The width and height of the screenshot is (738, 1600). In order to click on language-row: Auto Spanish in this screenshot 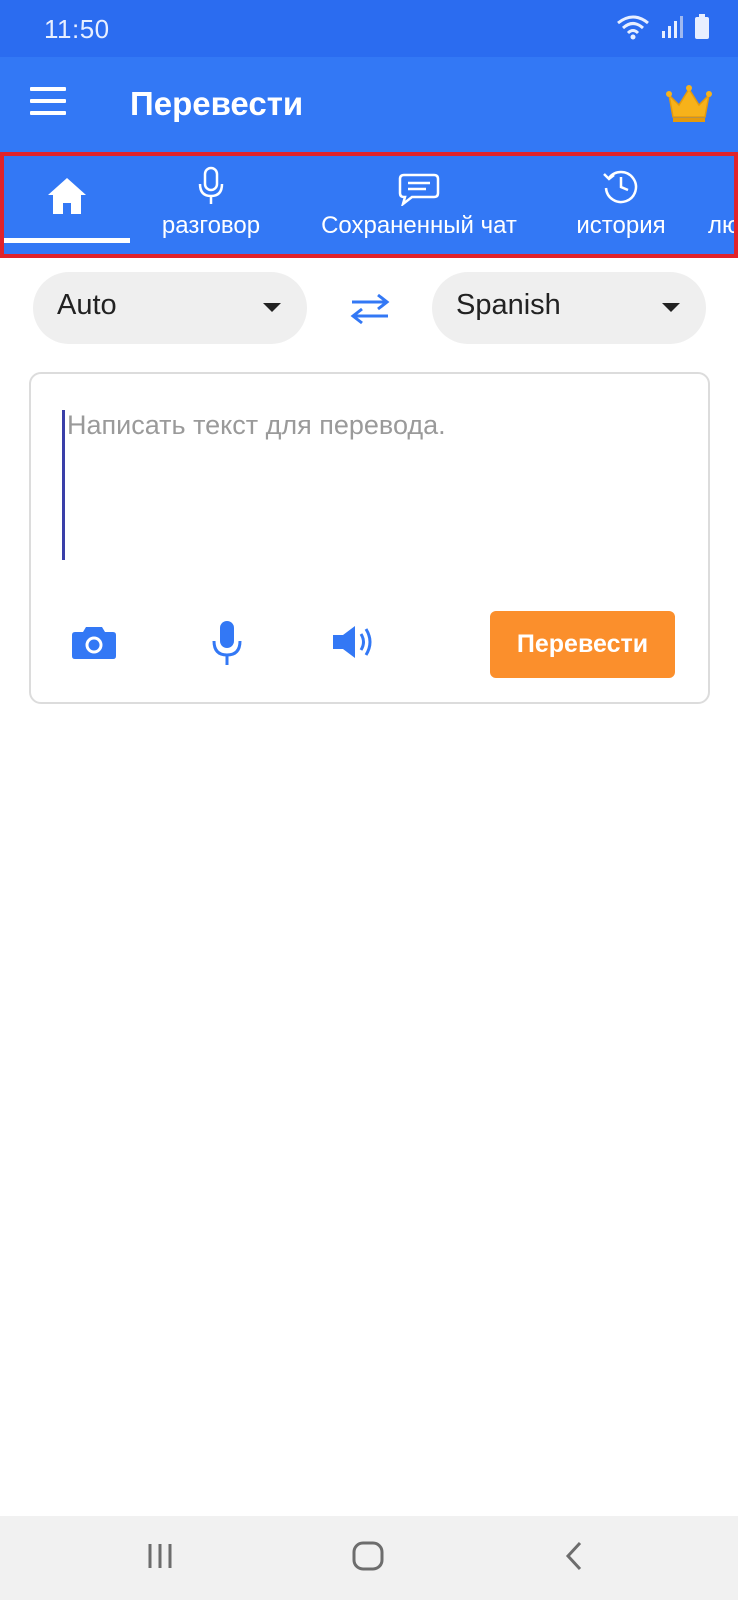, I will do `click(369, 308)`.